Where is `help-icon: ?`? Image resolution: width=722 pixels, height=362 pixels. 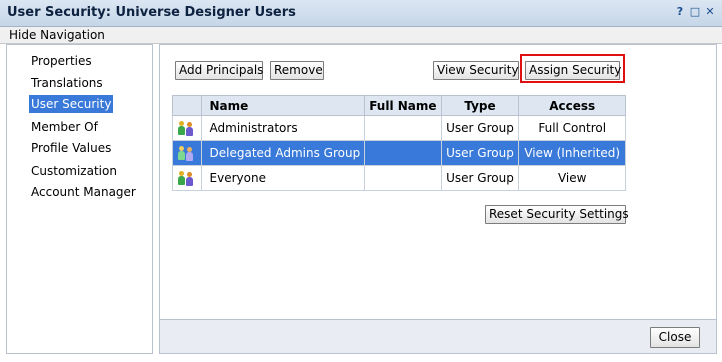
help-icon: ? is located at coordinates (680, 11).